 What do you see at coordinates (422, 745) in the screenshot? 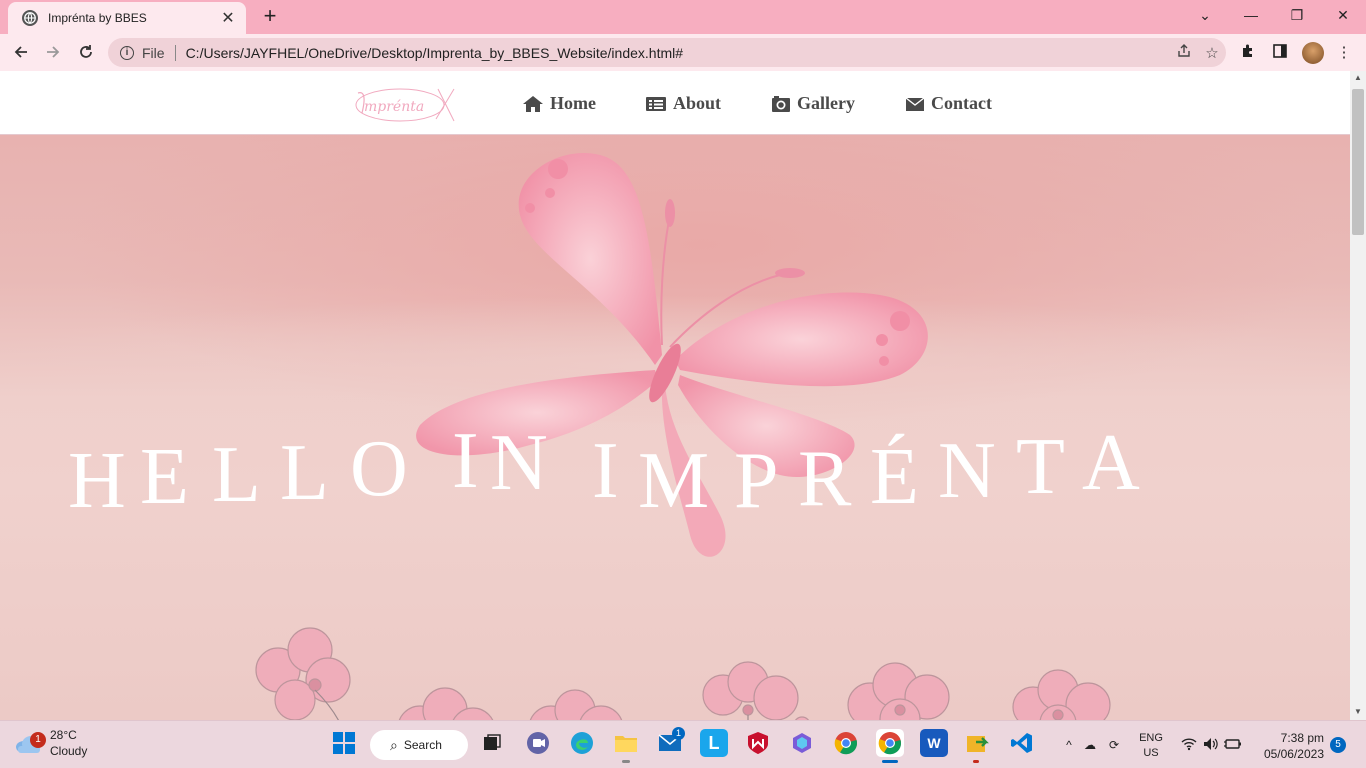
I see `taskbar-search-label: Search` at bounding box center [422, 745].